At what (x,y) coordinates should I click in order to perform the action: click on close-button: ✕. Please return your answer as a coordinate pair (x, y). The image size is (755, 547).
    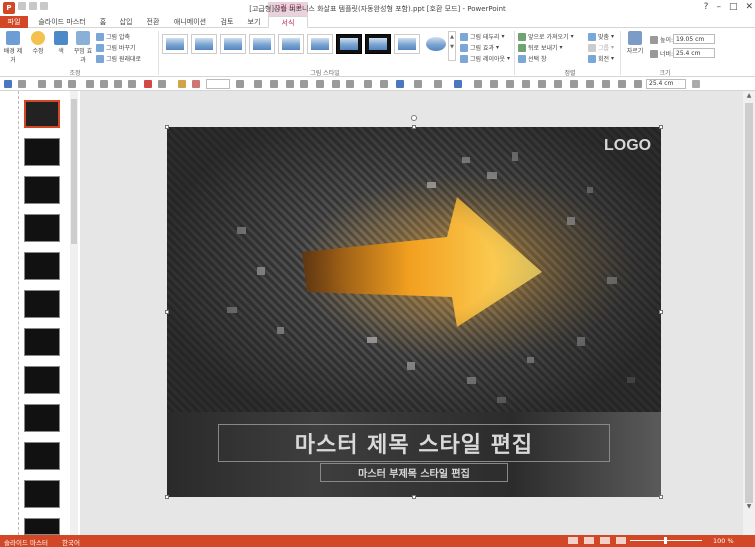
    Looking at the image, I should click on (749, 7).